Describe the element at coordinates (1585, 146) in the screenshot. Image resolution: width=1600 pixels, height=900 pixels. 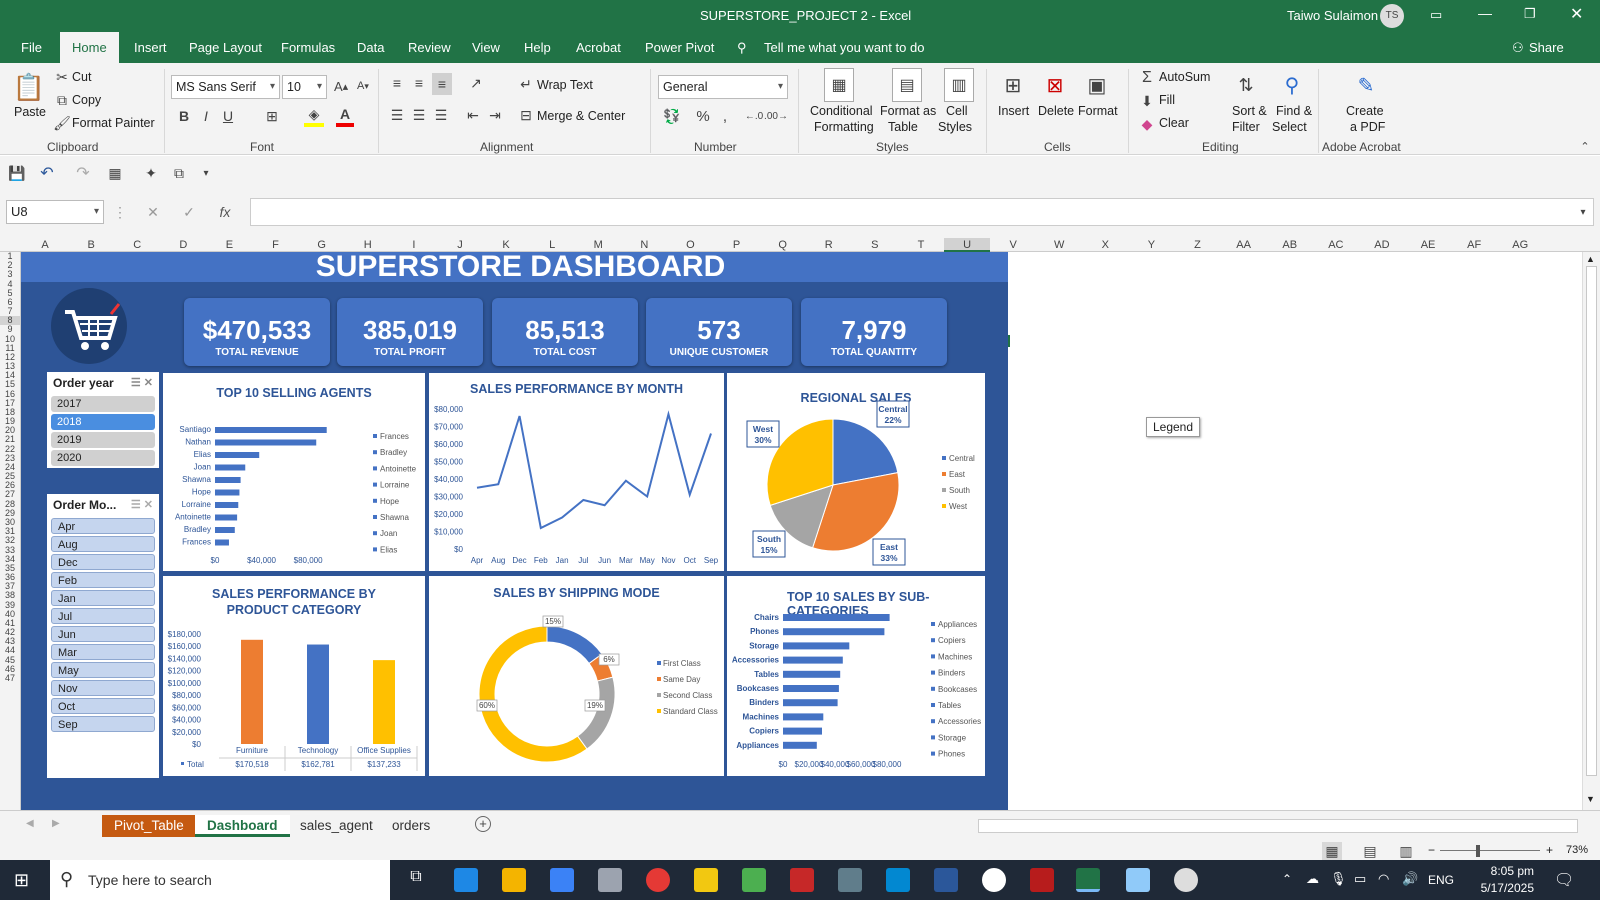
I see `collapse-ribbon-icon: ⌃` at that location.